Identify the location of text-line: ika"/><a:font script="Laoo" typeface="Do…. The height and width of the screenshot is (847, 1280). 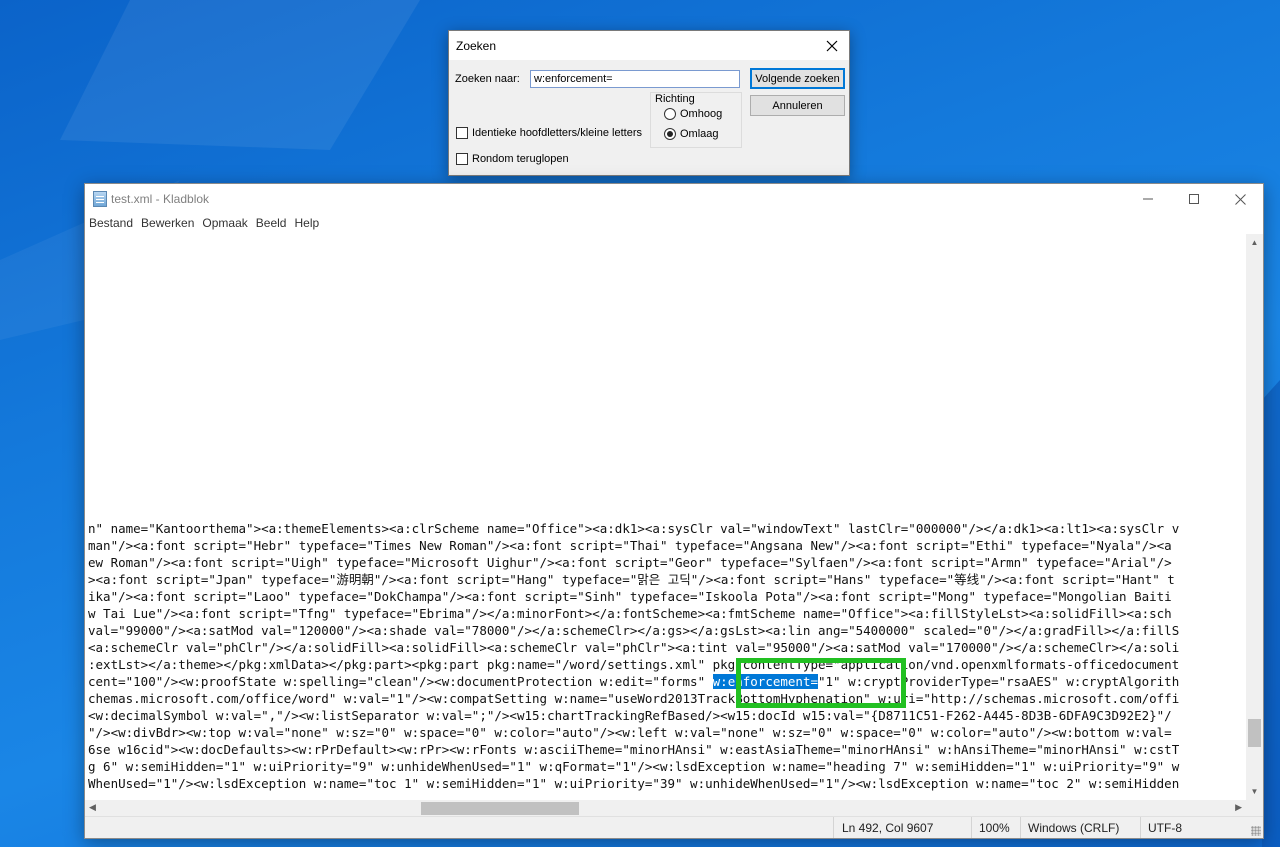
(630, 596).